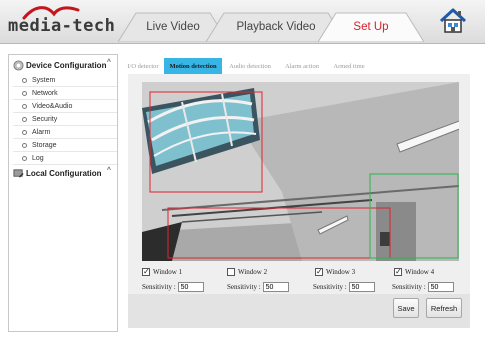 This screenshot has height=337, width=485. I want to click on tab-label: I/O detector, so click(143, 66).